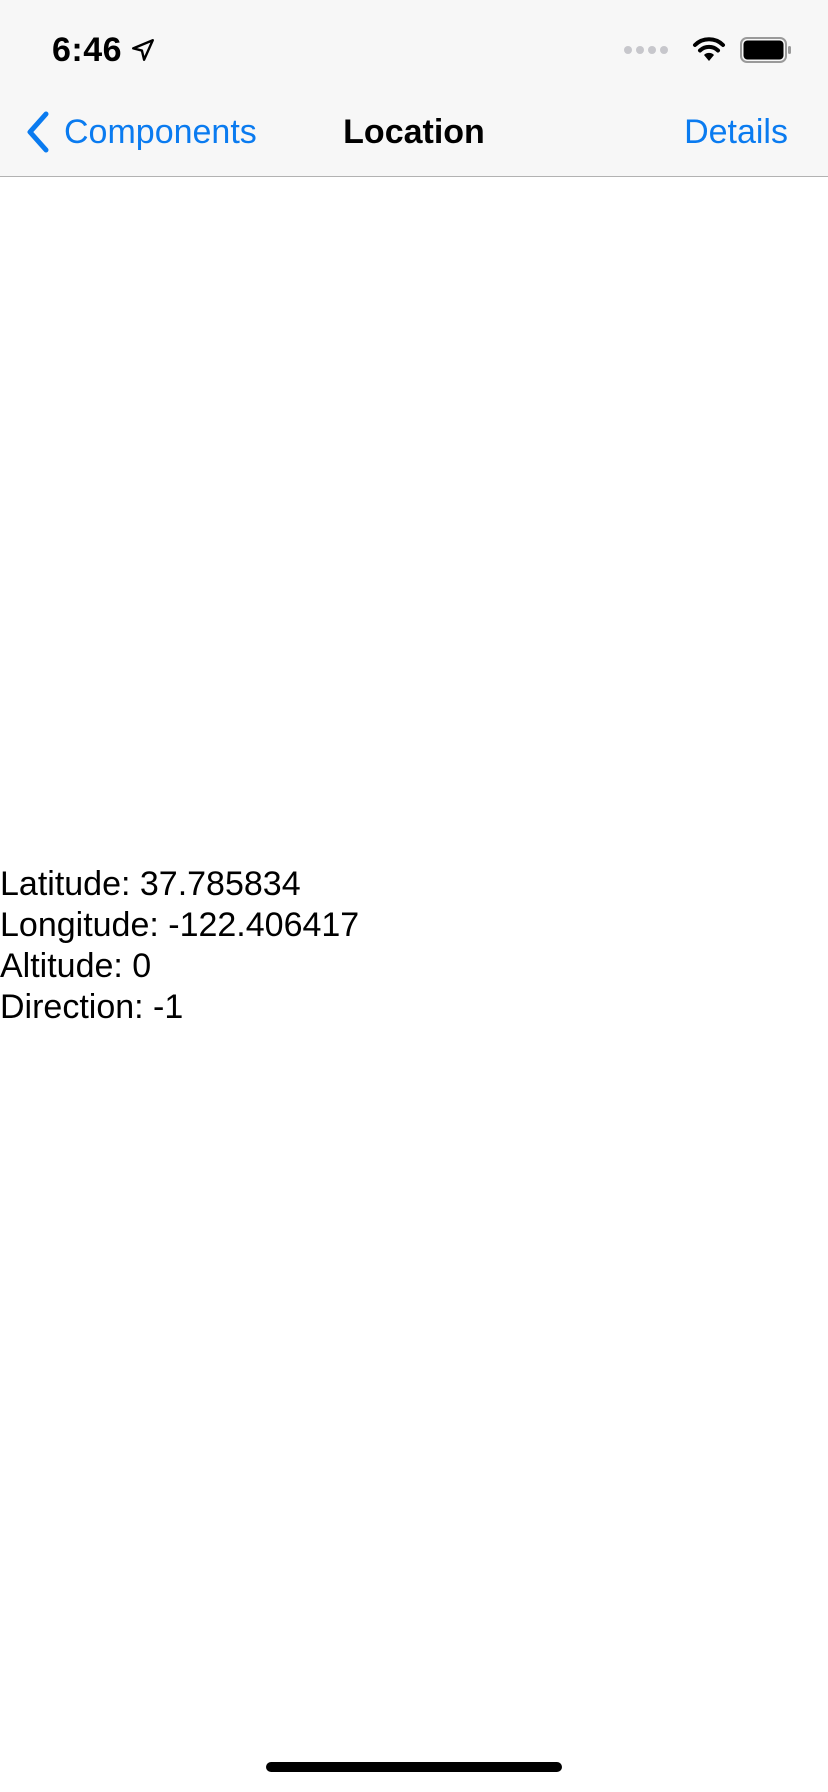  I want to click on wifi-icon, so click(709, 49).